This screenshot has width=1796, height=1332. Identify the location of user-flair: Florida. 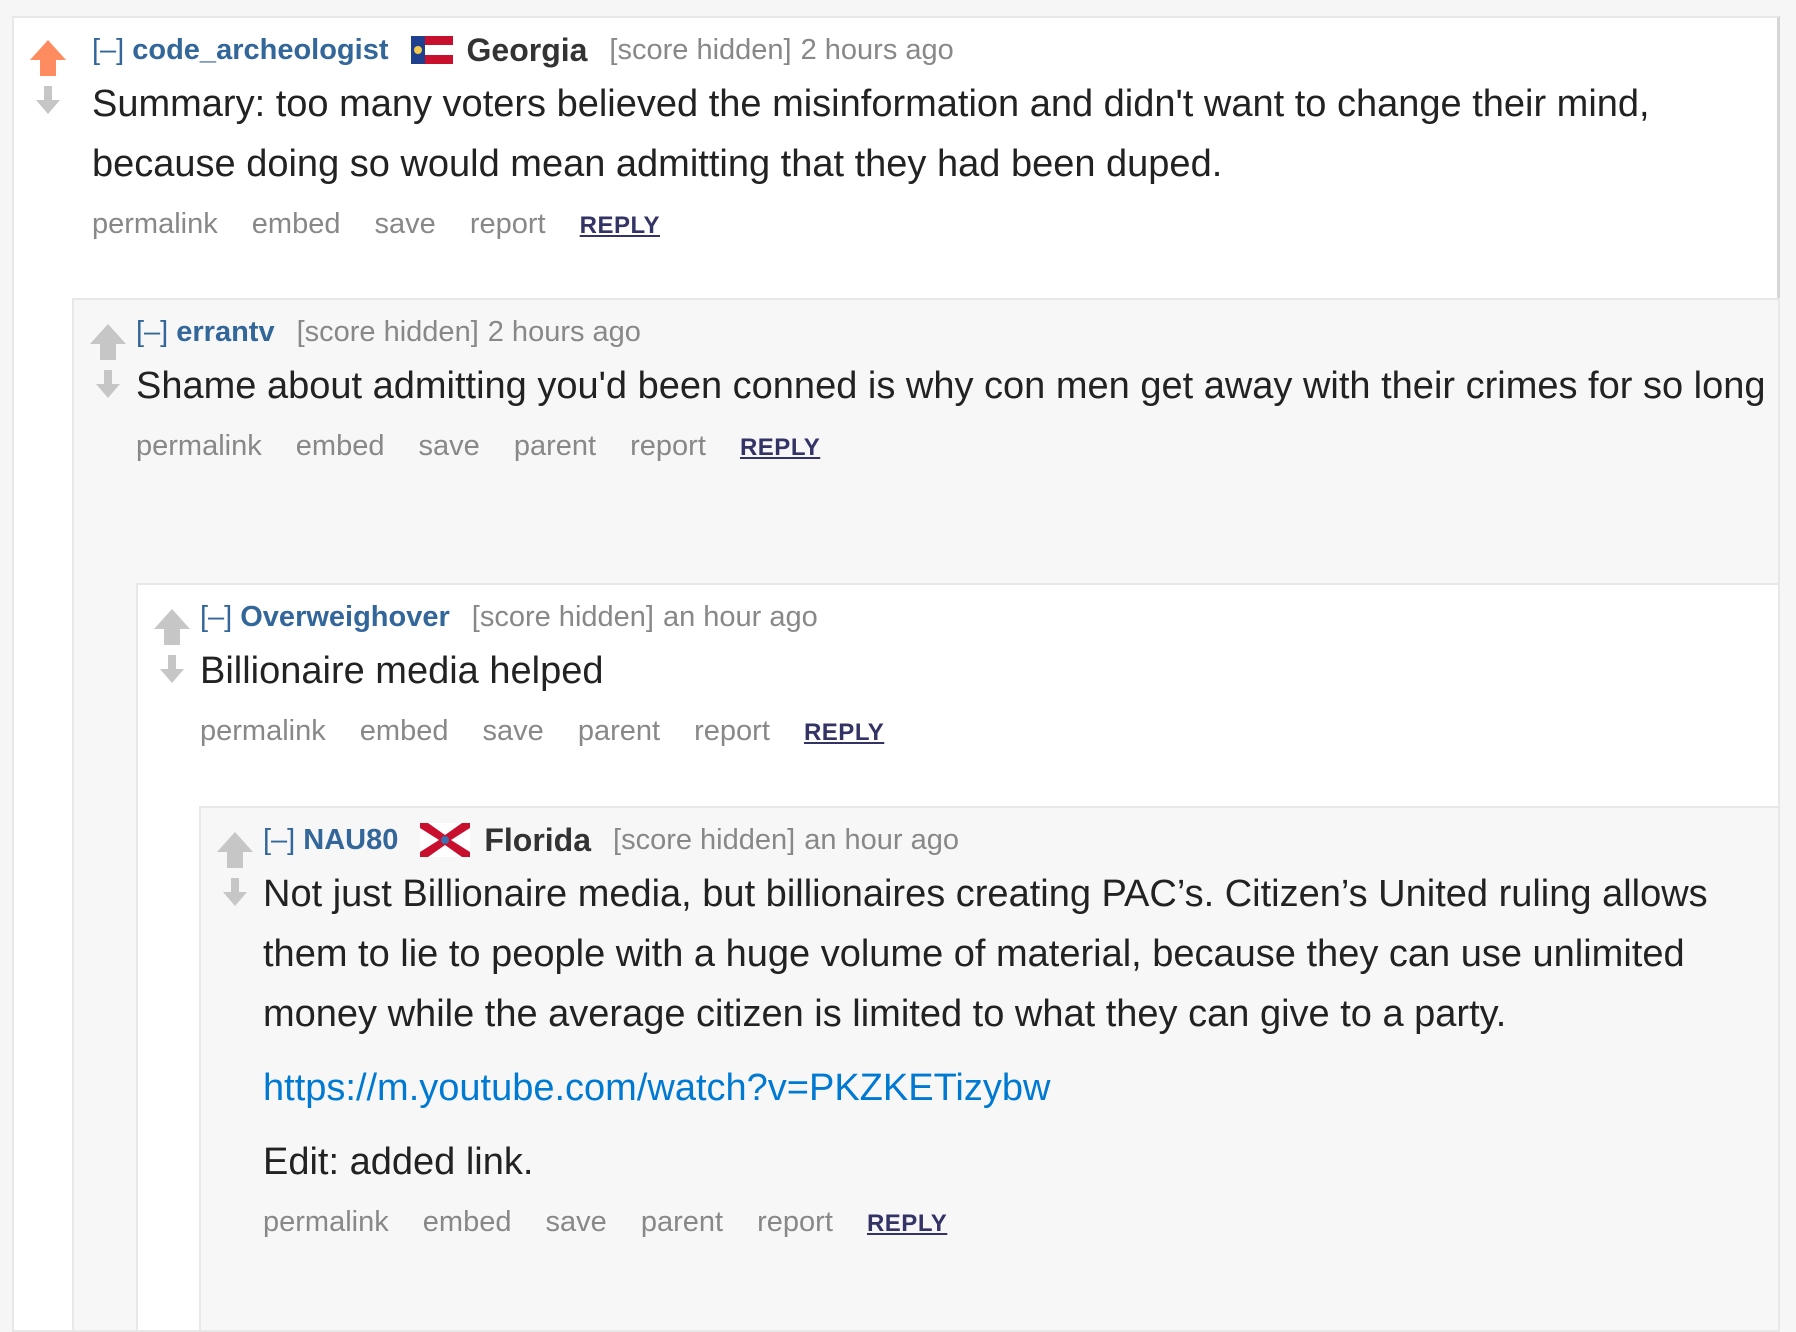
(505, 840).